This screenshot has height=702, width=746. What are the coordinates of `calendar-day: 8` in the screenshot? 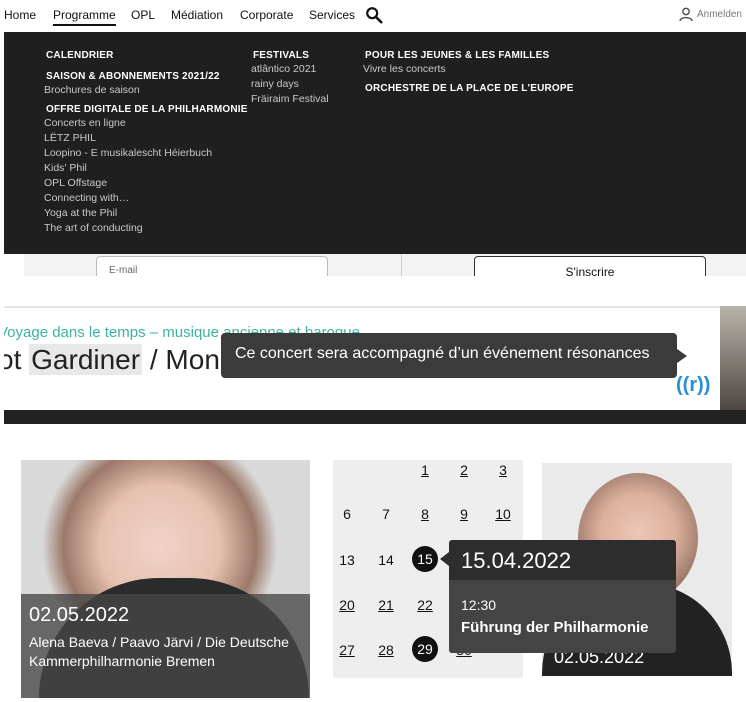 It's located at (425, 514).